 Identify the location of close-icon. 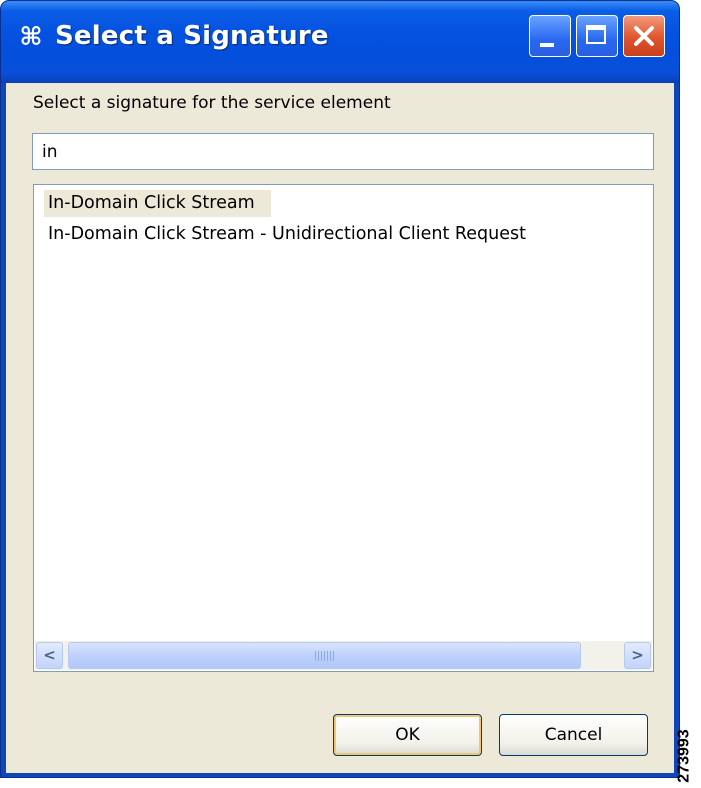
(644, 36).